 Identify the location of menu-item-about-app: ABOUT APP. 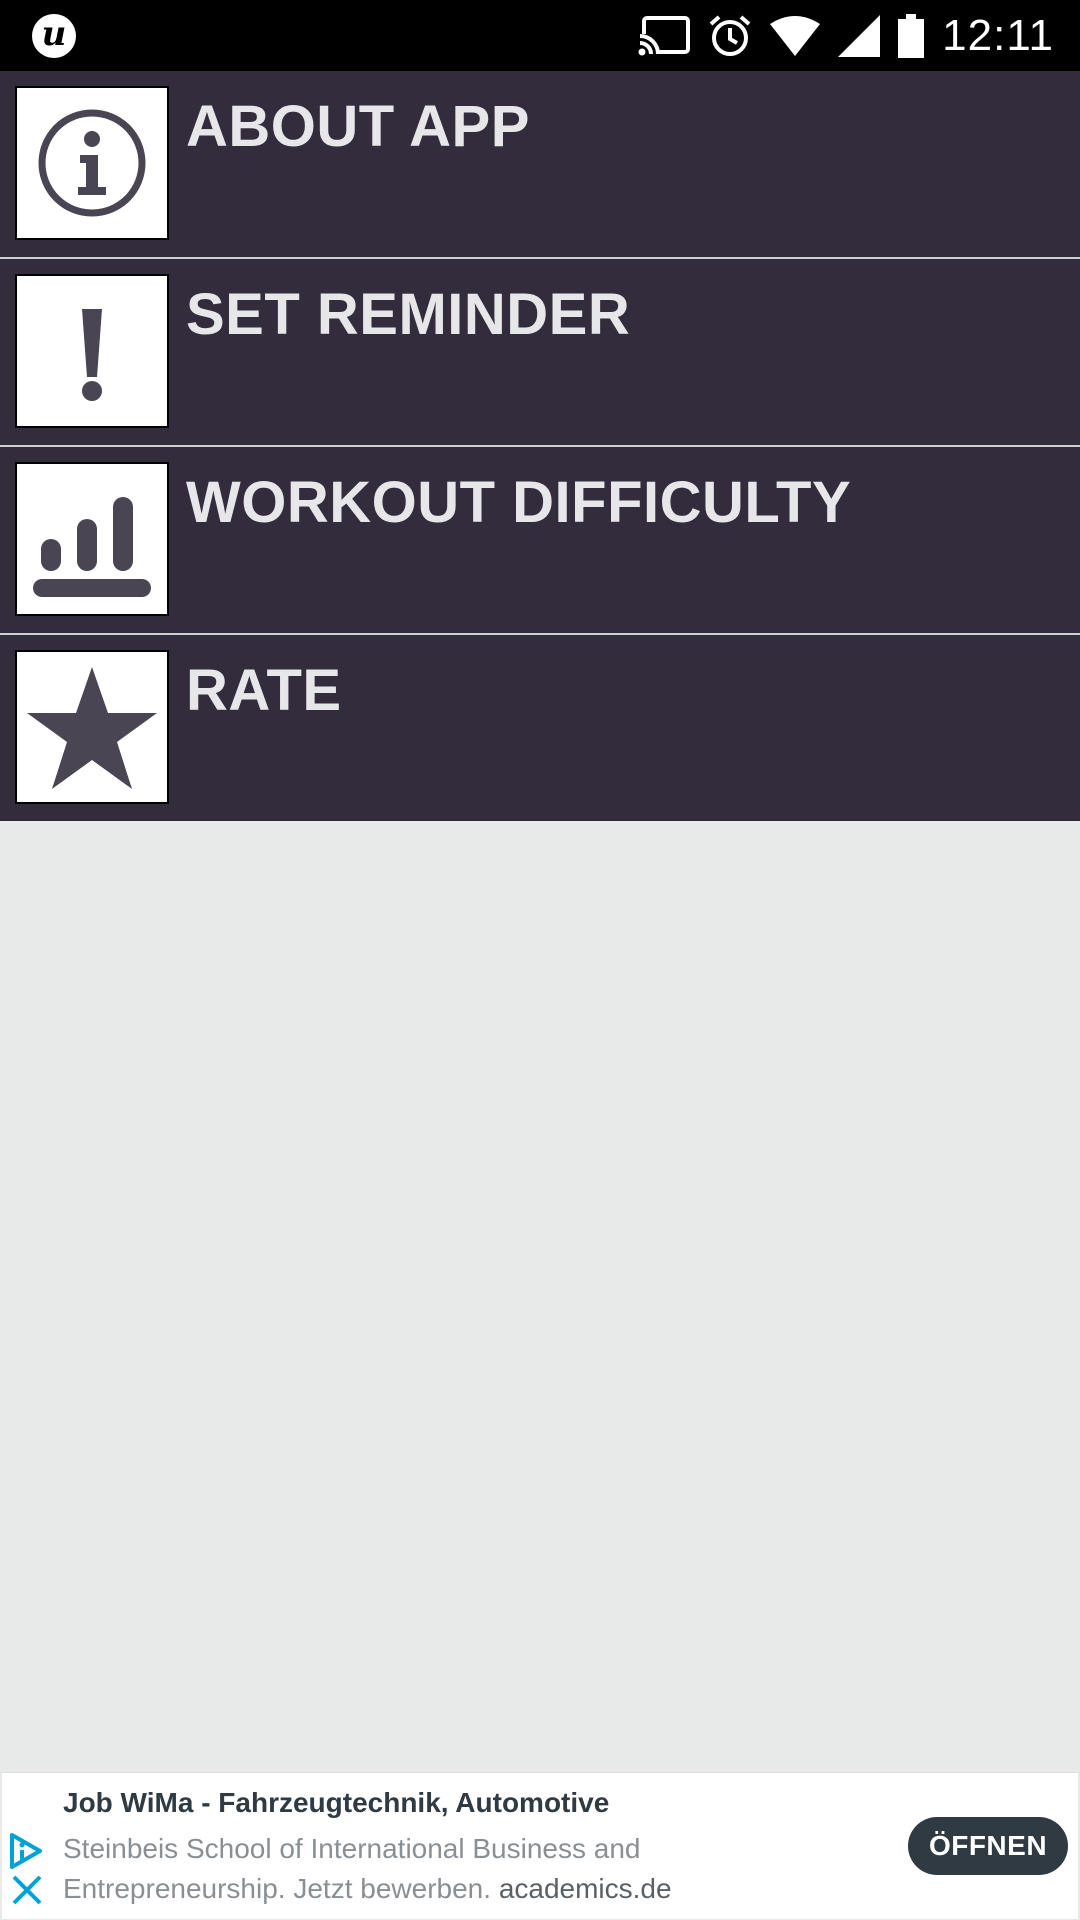
(540, 164).